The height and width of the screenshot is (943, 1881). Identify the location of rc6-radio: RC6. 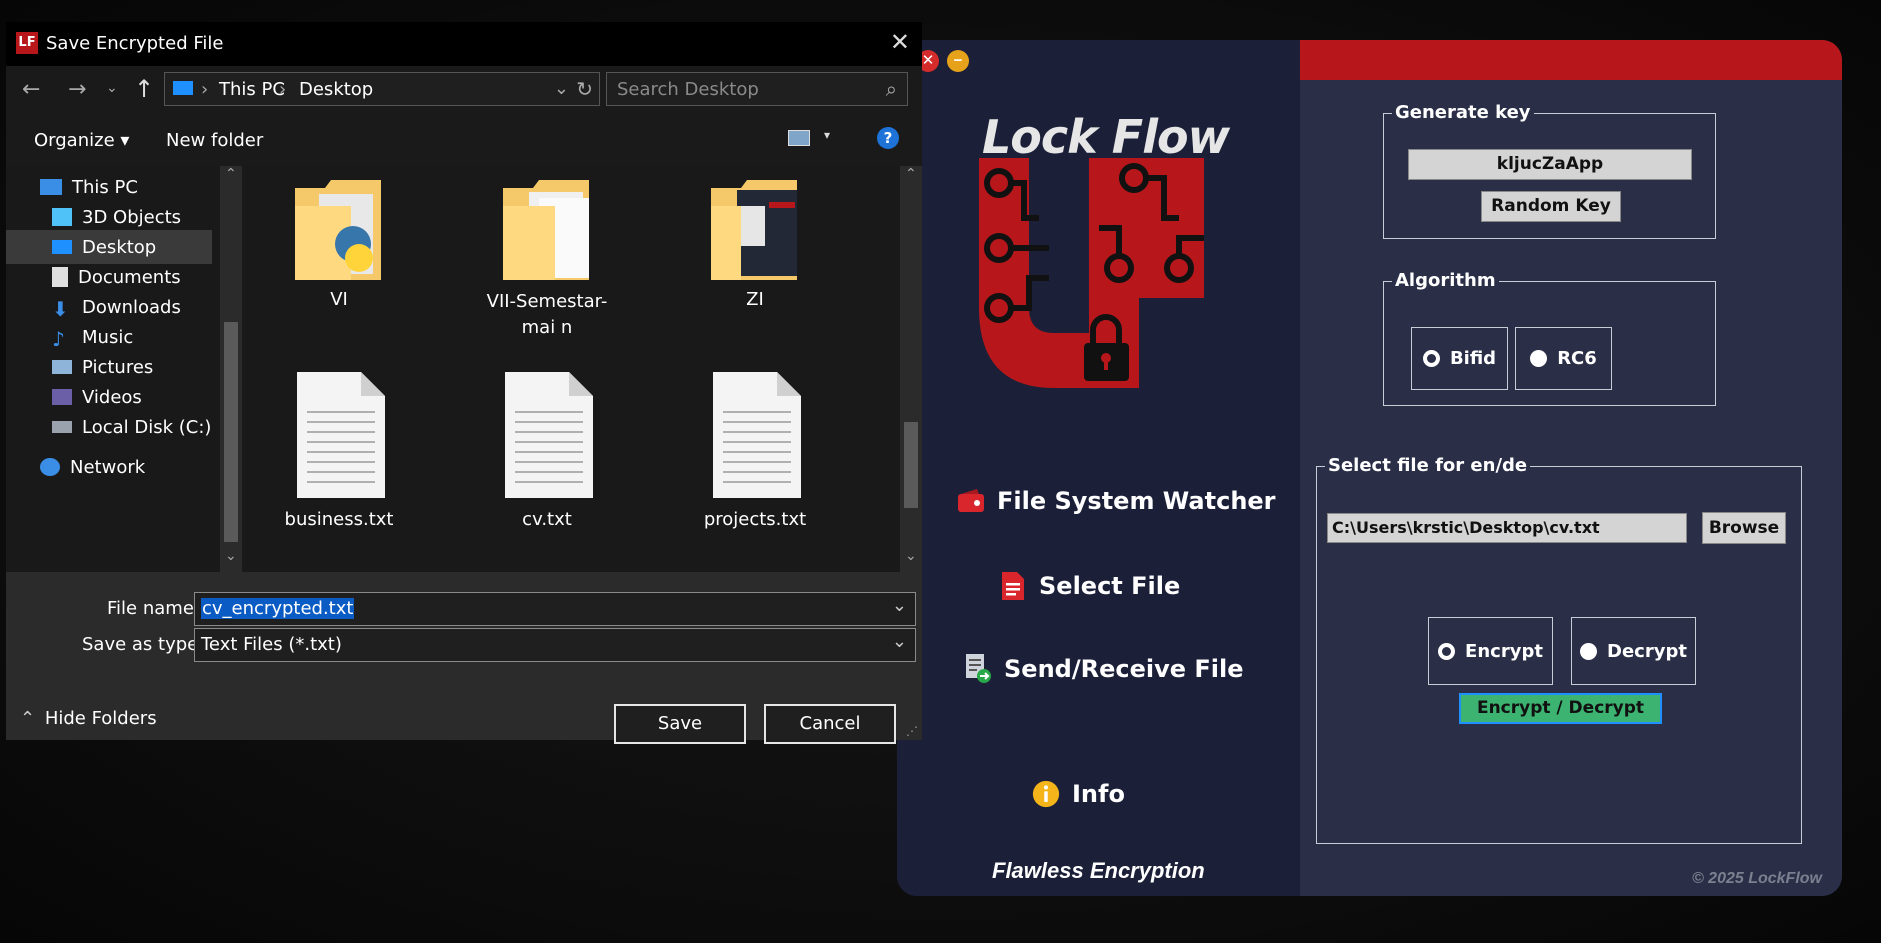
(1563, 358).